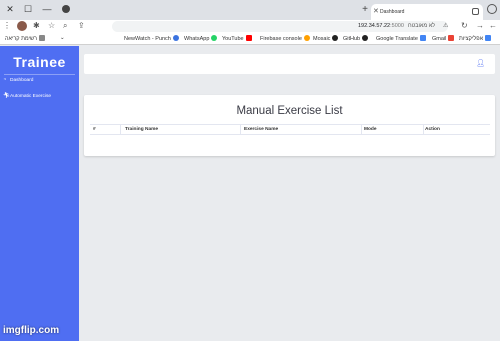 The height and width of the screenshot is (341, 500). Describe the element at coordinates (445, 25) in the screenshot. I see `warning-icon: ⚠` at that location.